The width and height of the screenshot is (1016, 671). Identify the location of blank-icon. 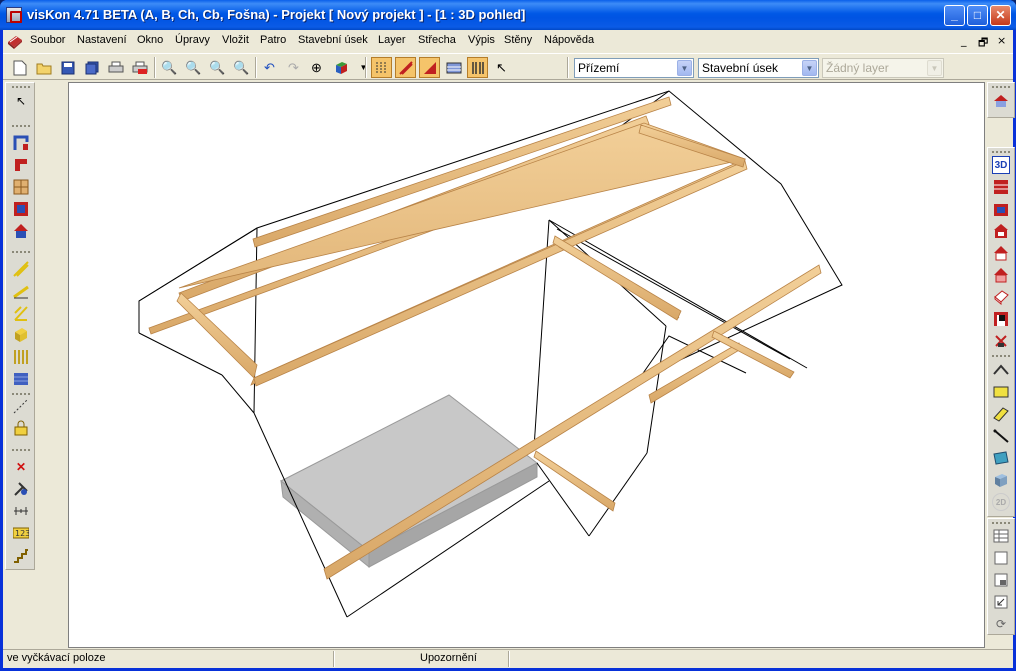
(1001, 558).